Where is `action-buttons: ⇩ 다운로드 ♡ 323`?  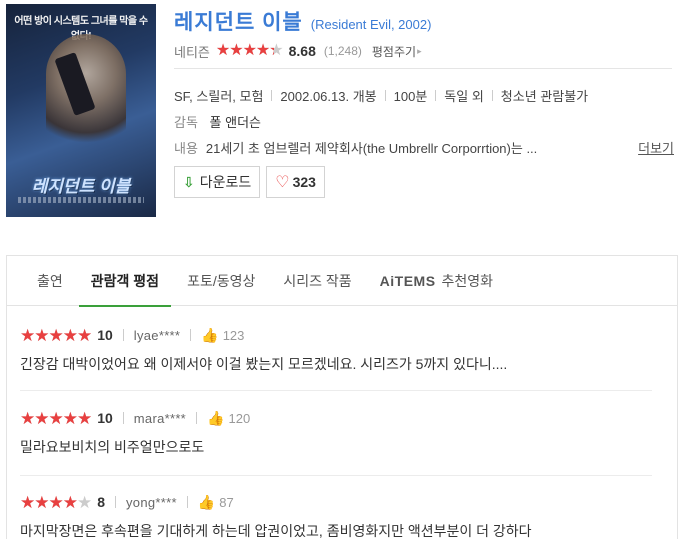
action-buttons: ⇩ 다운로드 ♡ 323 is located at coordinates (252, 182).